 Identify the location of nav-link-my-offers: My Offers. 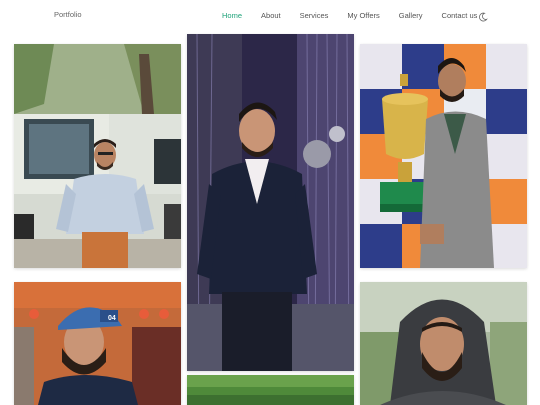
(363, 15).